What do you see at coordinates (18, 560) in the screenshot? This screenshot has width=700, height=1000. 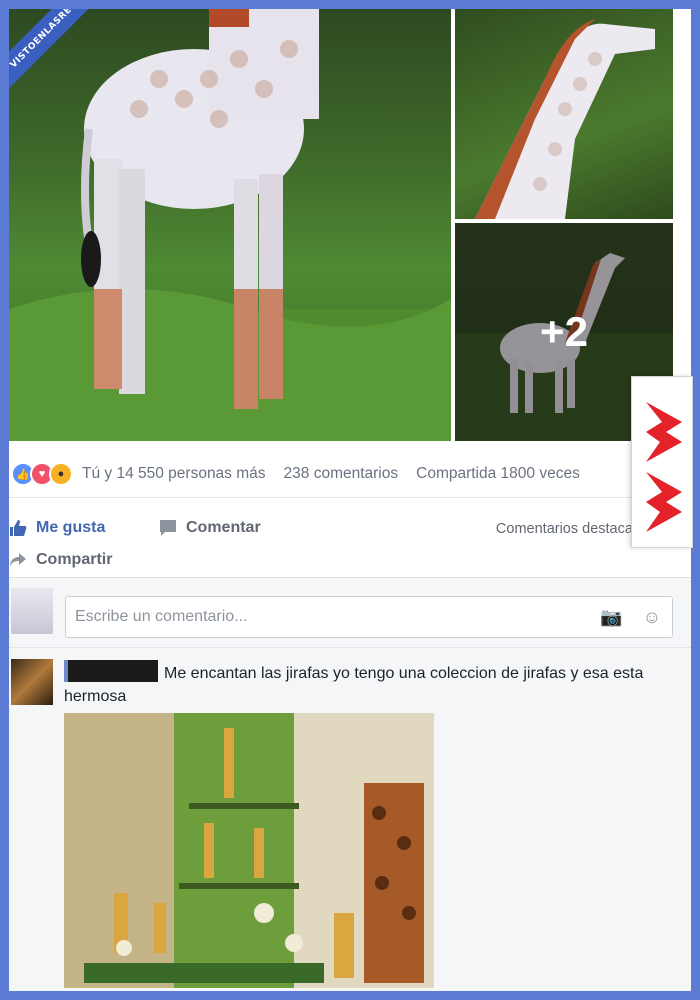 I see `share-arrow-icon` at bounding box center [18, 560].